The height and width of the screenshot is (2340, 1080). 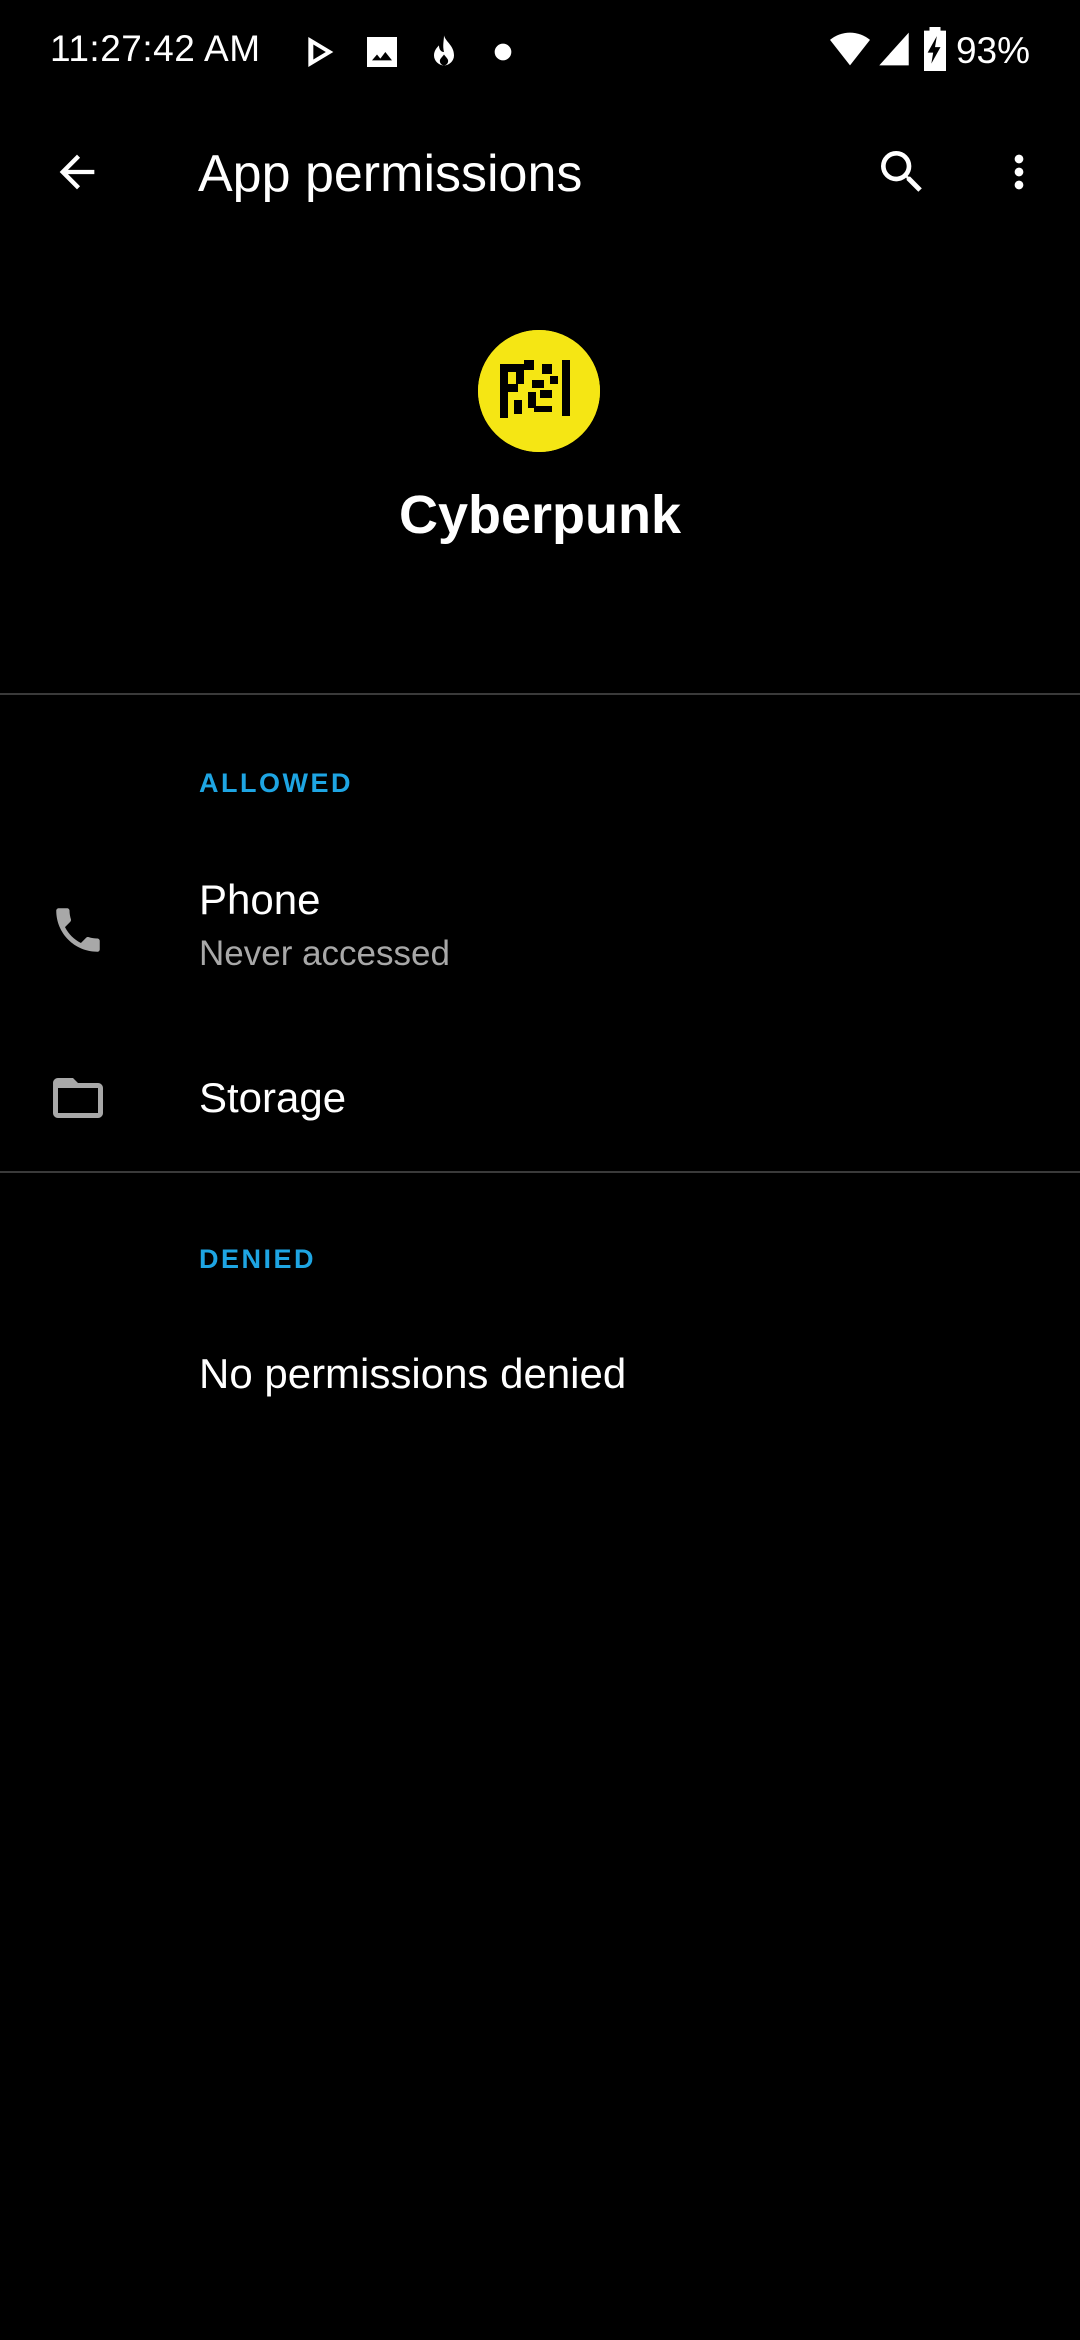 I want to click on app-name: Cyberpunk, so click(x=540, y=515).